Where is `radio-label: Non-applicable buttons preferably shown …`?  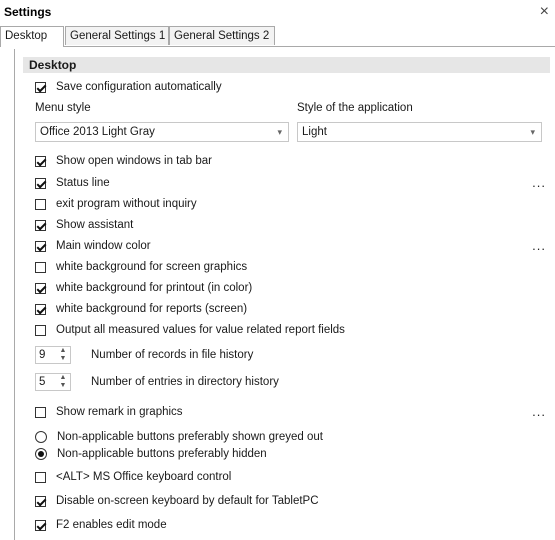
radio-label: Non-applicable buttons preferably shown … is located at coordinates (190, 437).